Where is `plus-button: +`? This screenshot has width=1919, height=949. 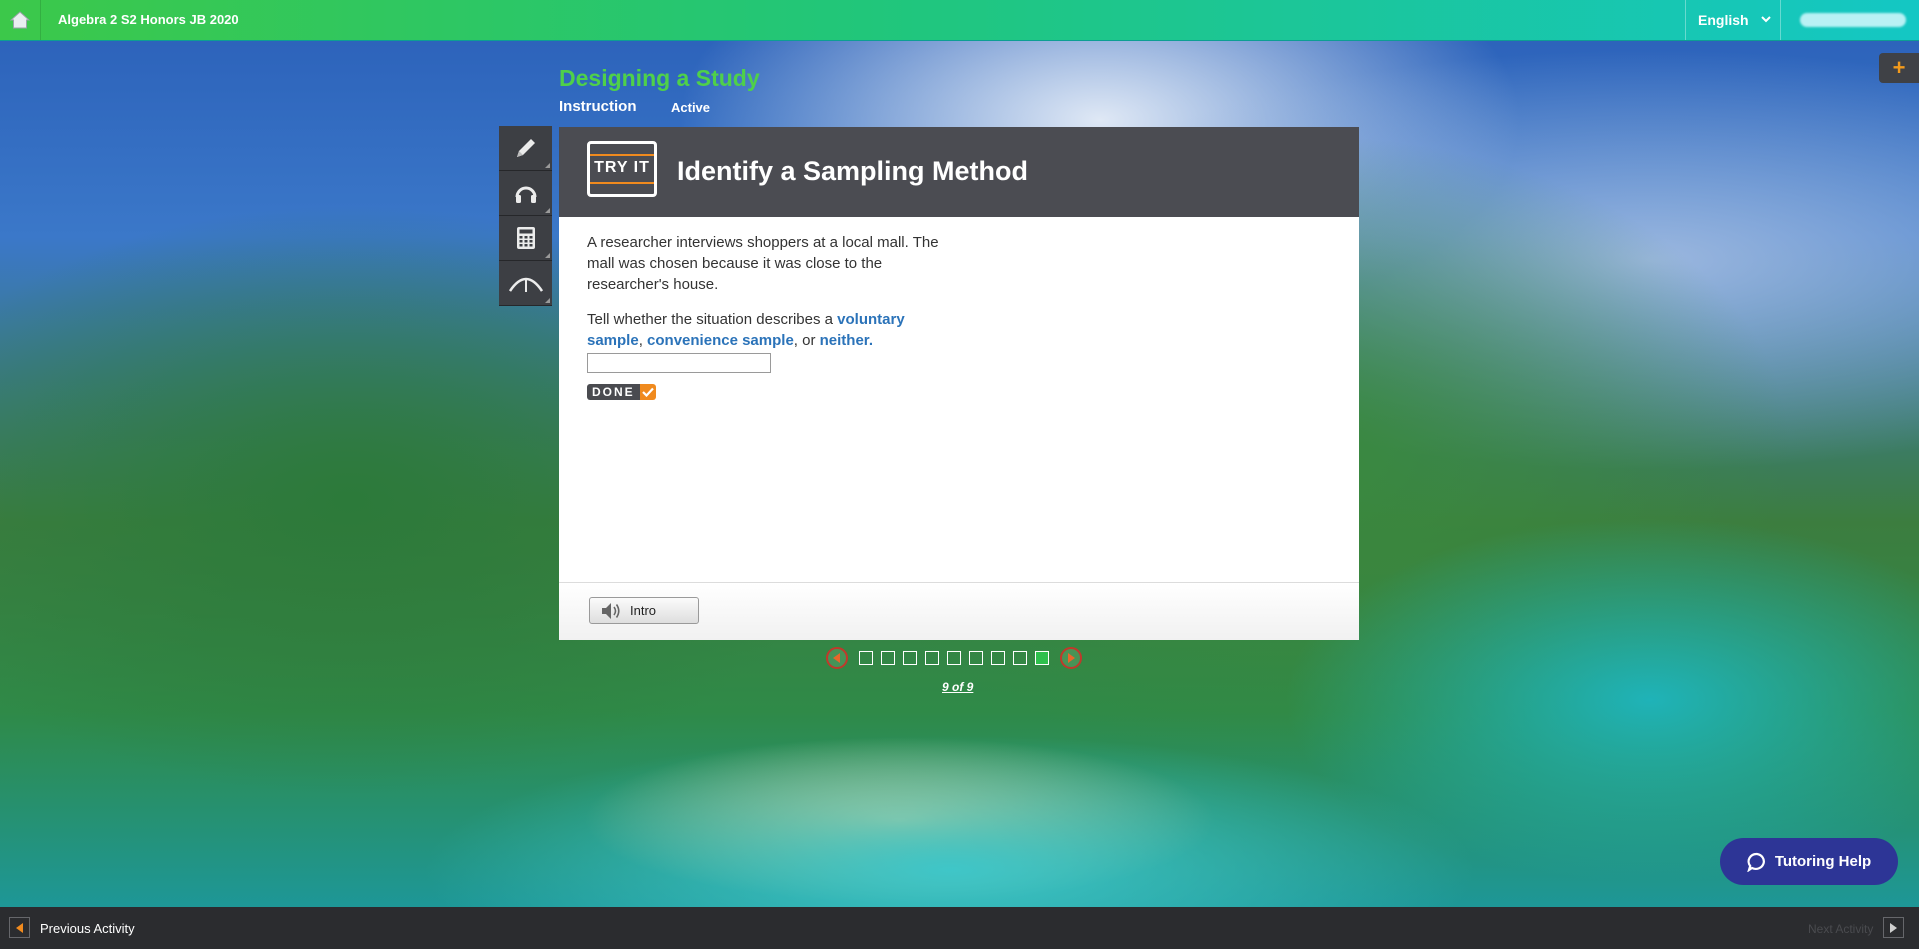
plus-button: + is located at coordinates (1899, 68).